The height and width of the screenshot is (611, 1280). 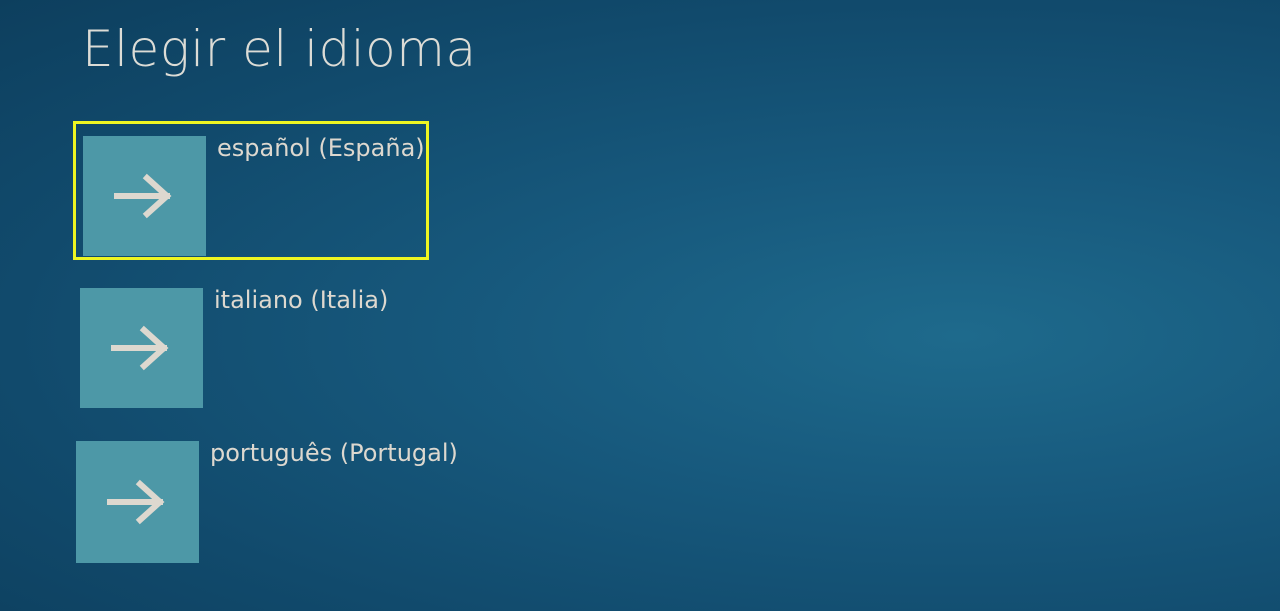 What do you see at coordinates (334, 453) in the screenshot?
I see `language-label: português (Portugal)` at bounding box center [334, 453].